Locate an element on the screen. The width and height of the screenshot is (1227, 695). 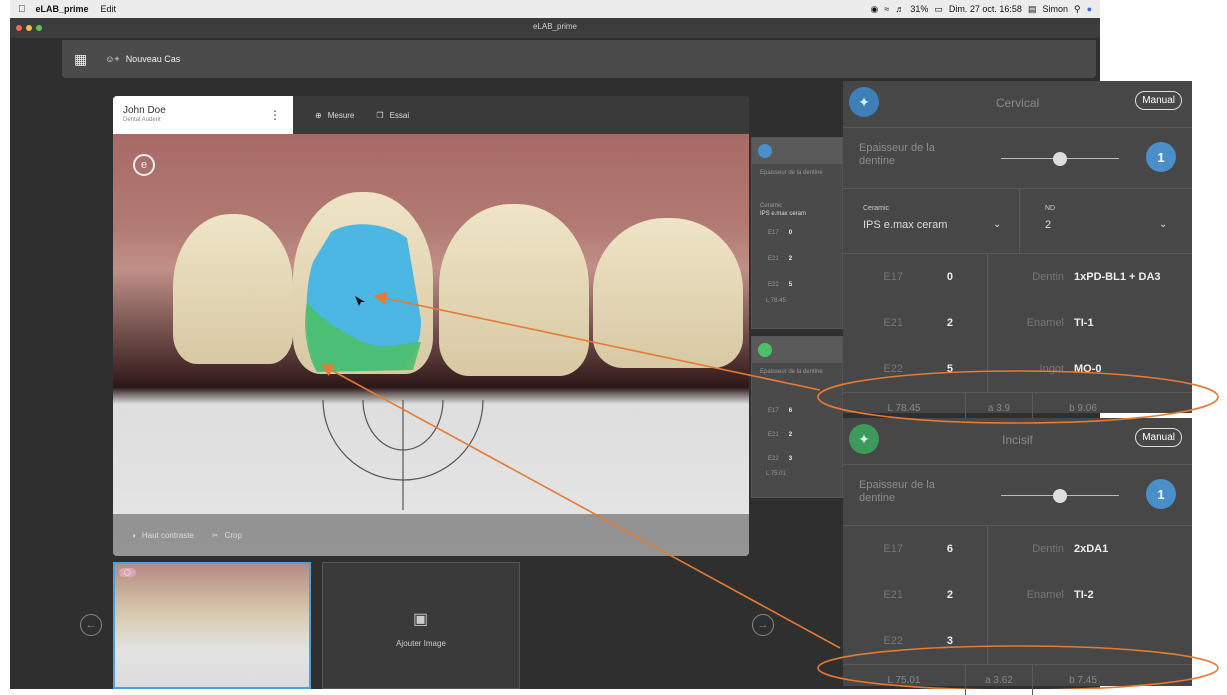
add-image-button: ▣ Ajouter Image is located at coordinates (421, 625).